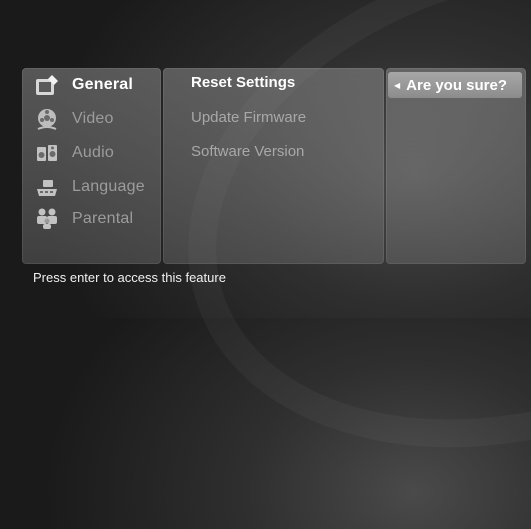 The height and width of the screenshot is (529, 531). What do you see at coordinates (397, 85) in the screenshot?
I see `left-arrow-icon: ◀` at bounding box center [397, 85].